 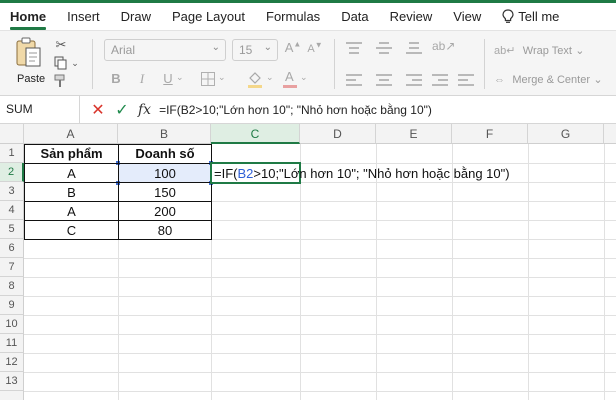 What do you see at coordinates (71, 211) in the screenshot?
I see `cell-a4: A` at bounding box center [71, 211].